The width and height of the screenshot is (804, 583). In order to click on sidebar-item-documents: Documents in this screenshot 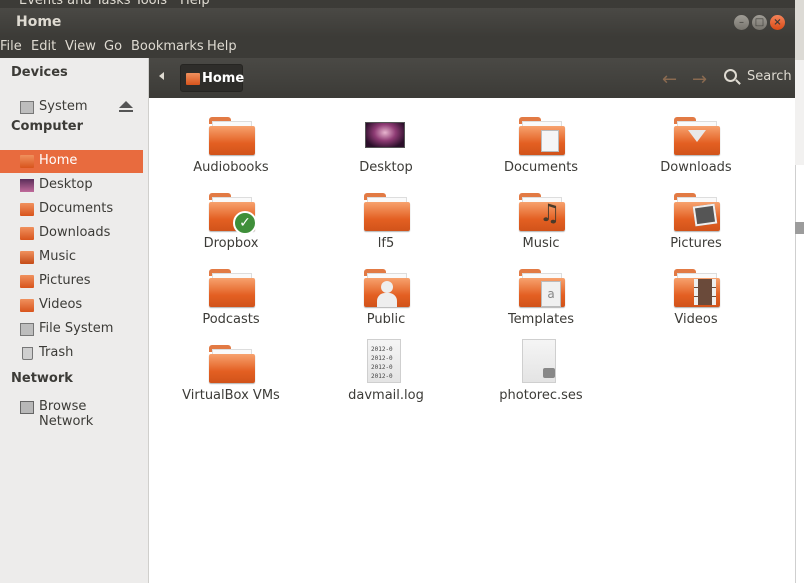, I will do `click(71, 209)`.